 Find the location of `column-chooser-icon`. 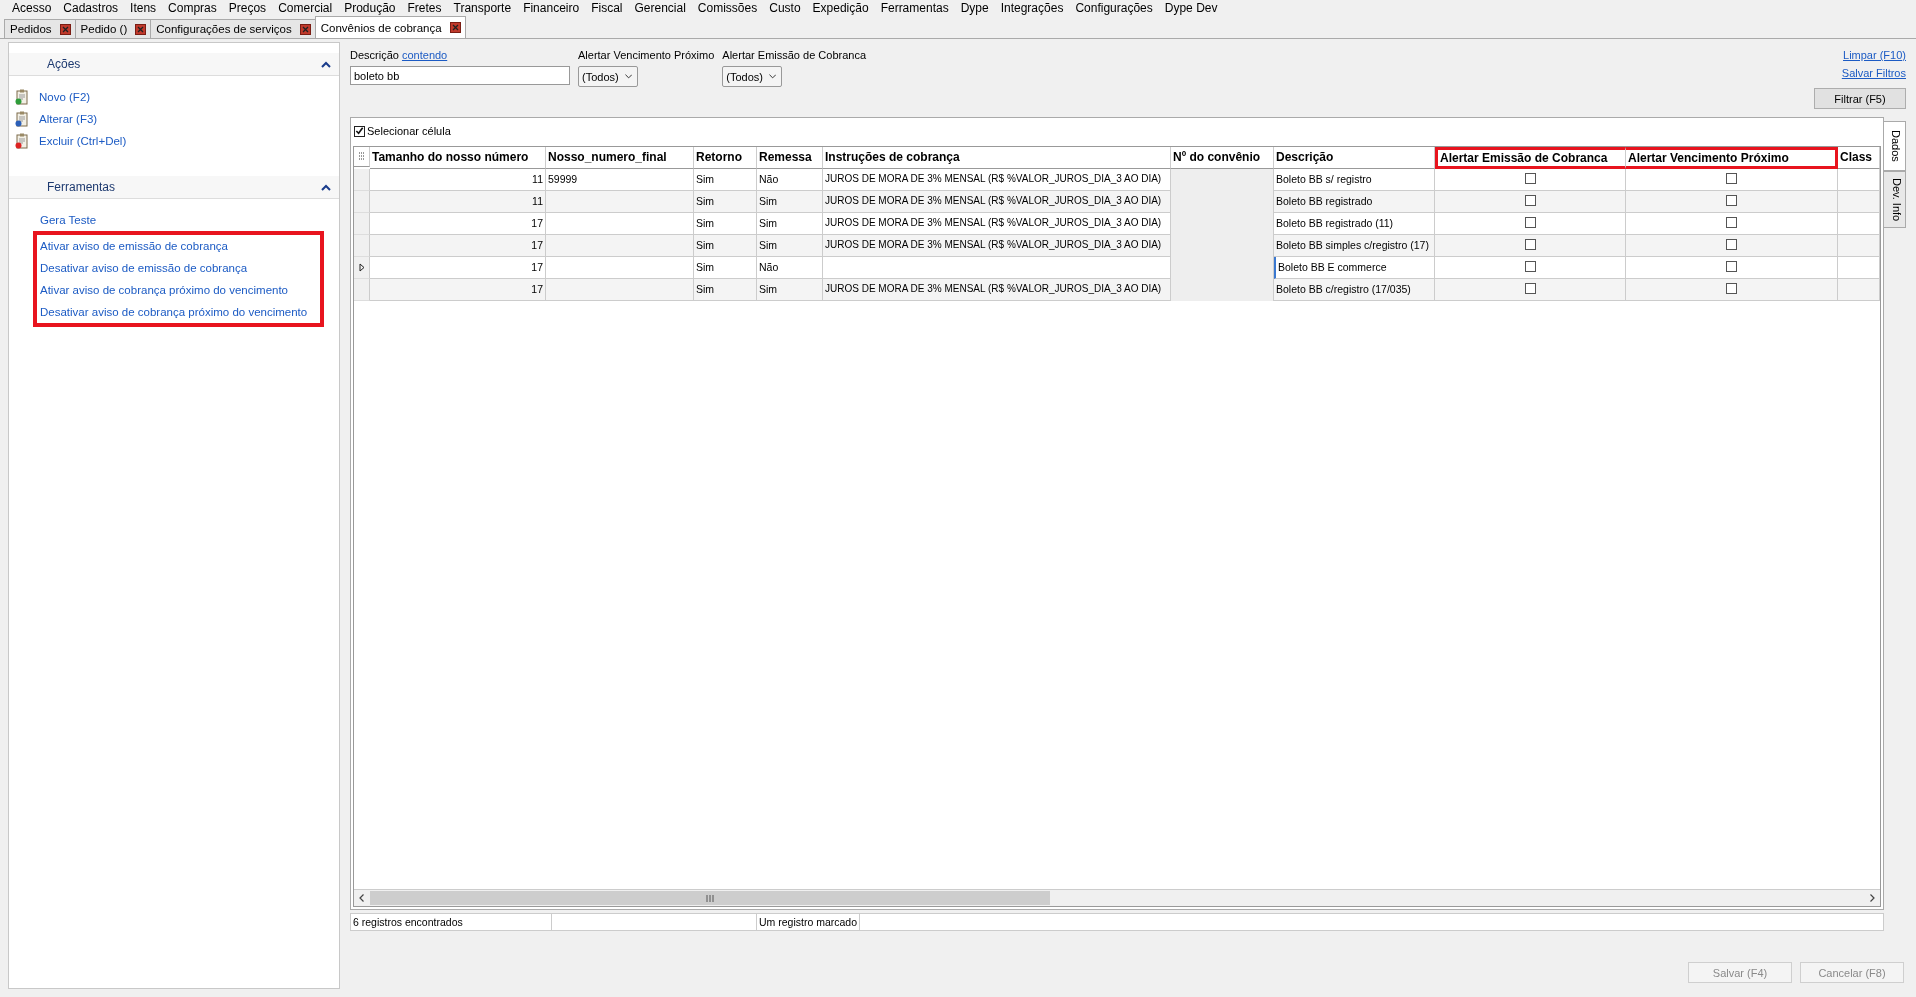

column-chooser-icon is located at coordinates (362, 157).